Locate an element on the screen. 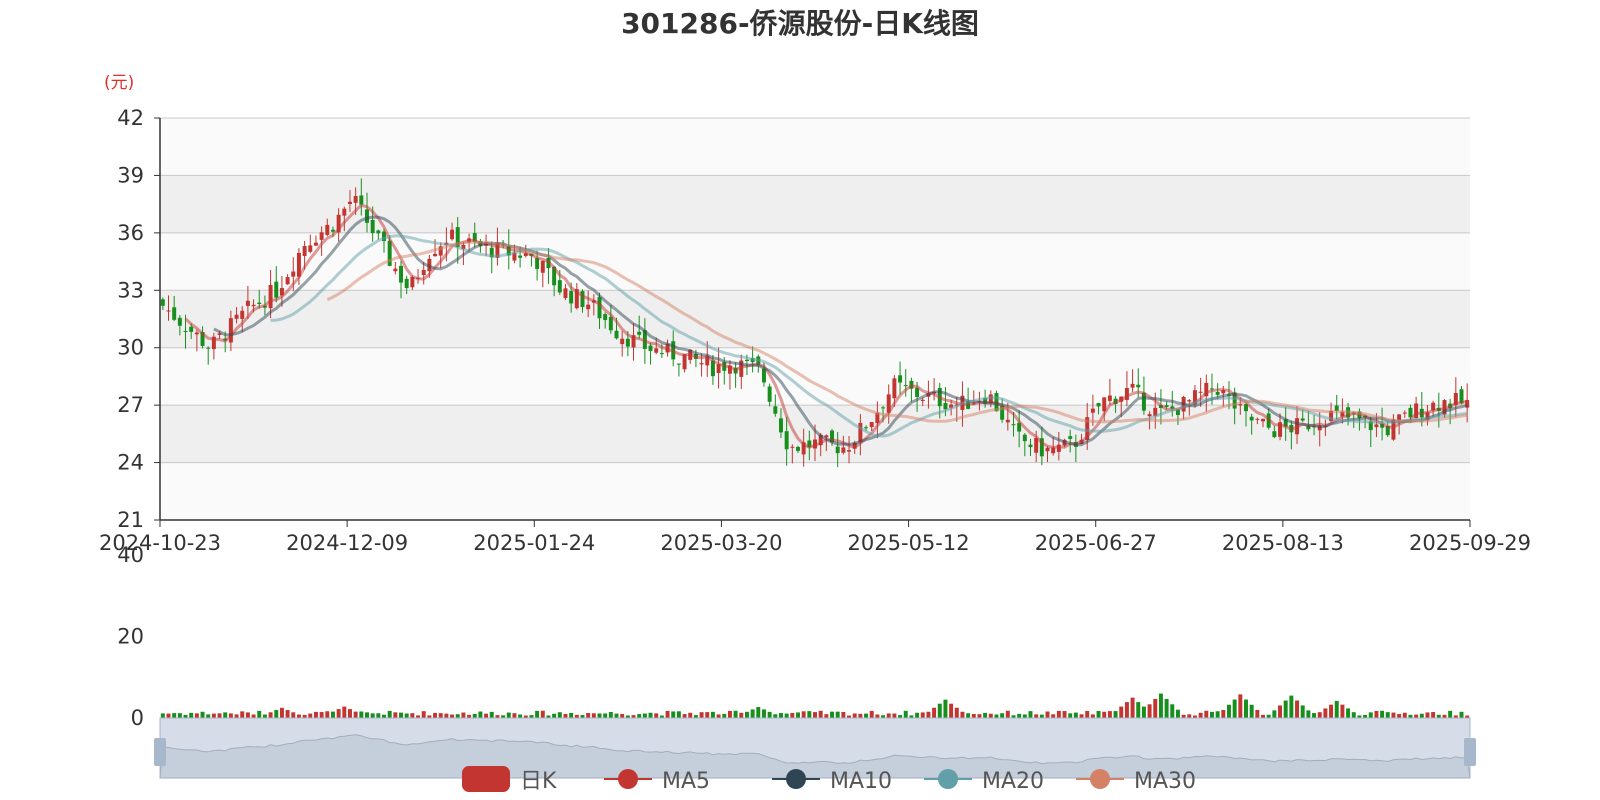  legend-item-ma30: MA30 is located at coordinates (1136, 781).